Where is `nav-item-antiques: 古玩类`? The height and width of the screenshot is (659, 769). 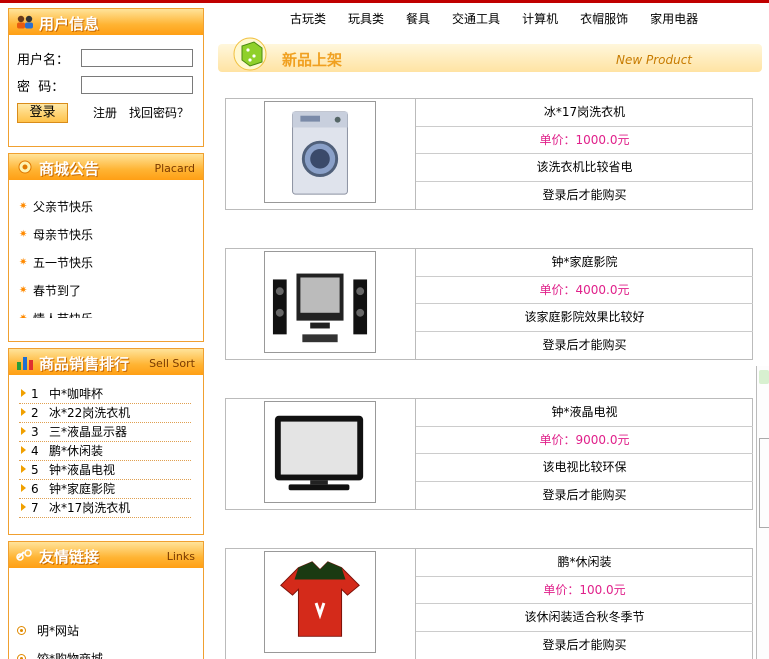
nav-item-antiques: 古玩类 is located at coordinates (308, 18).